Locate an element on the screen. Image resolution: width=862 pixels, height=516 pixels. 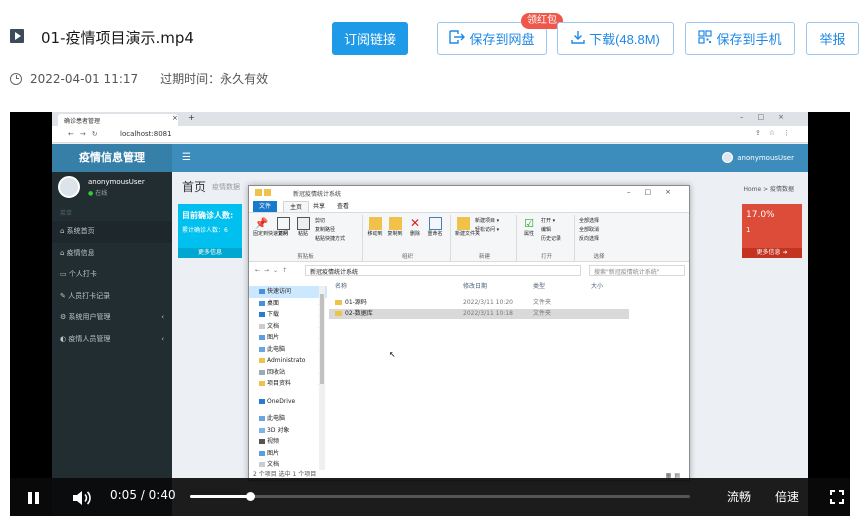
invert-selection-button: 反向选择 is located at coordinates (589, 239).